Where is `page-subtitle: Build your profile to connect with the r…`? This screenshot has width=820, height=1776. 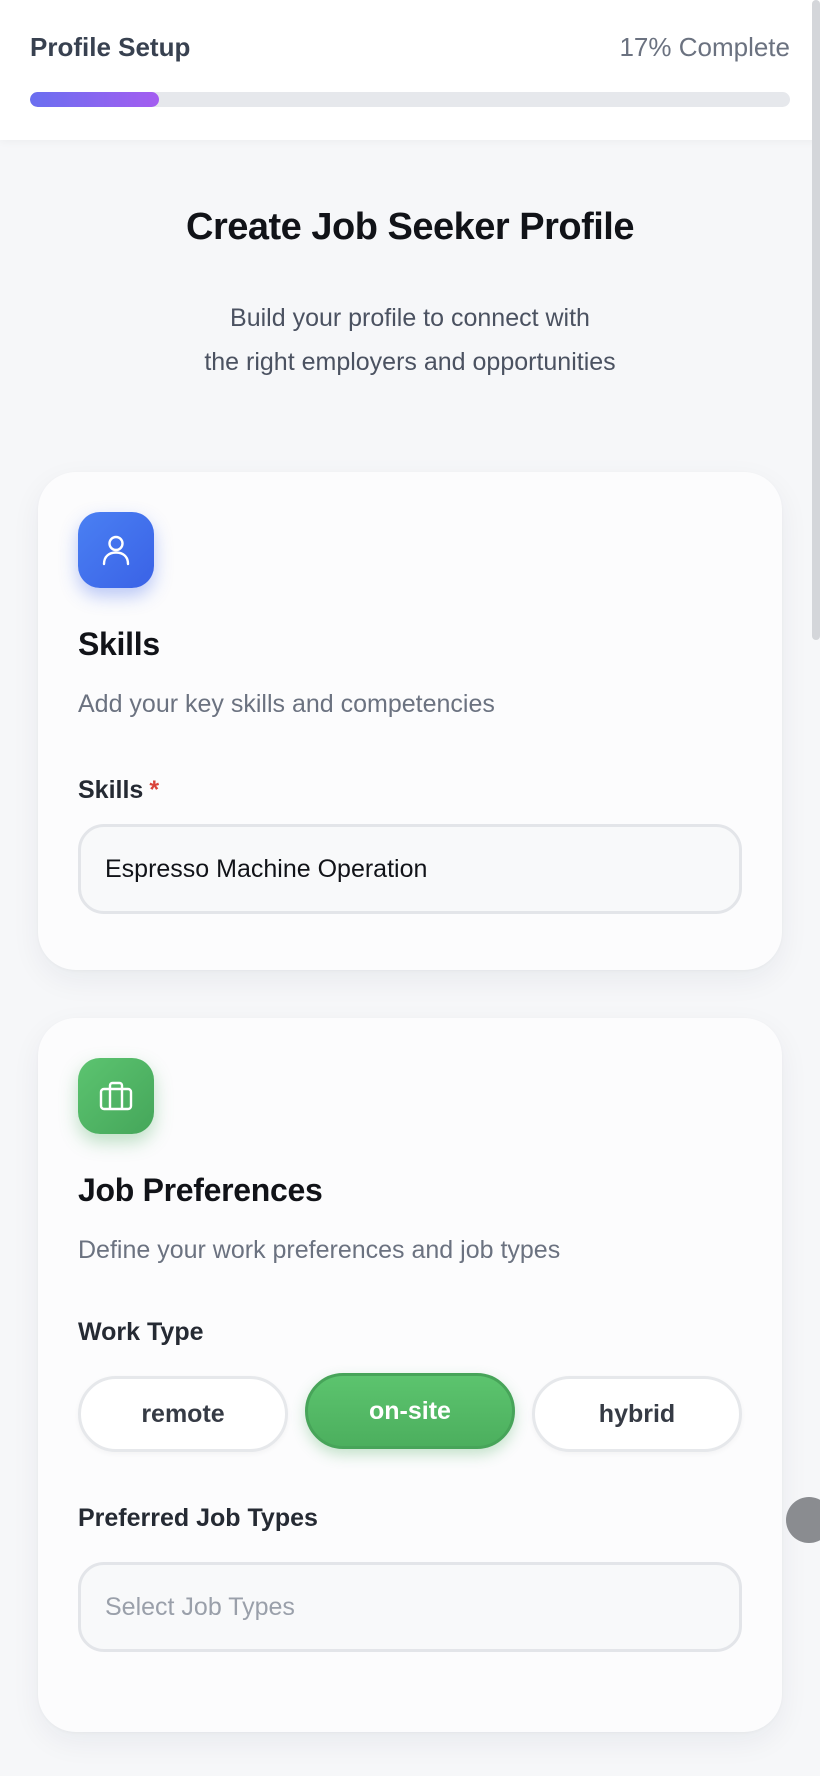
page-subtitle: Build your profile to connect with the r… is located at coordinates (410, 340).